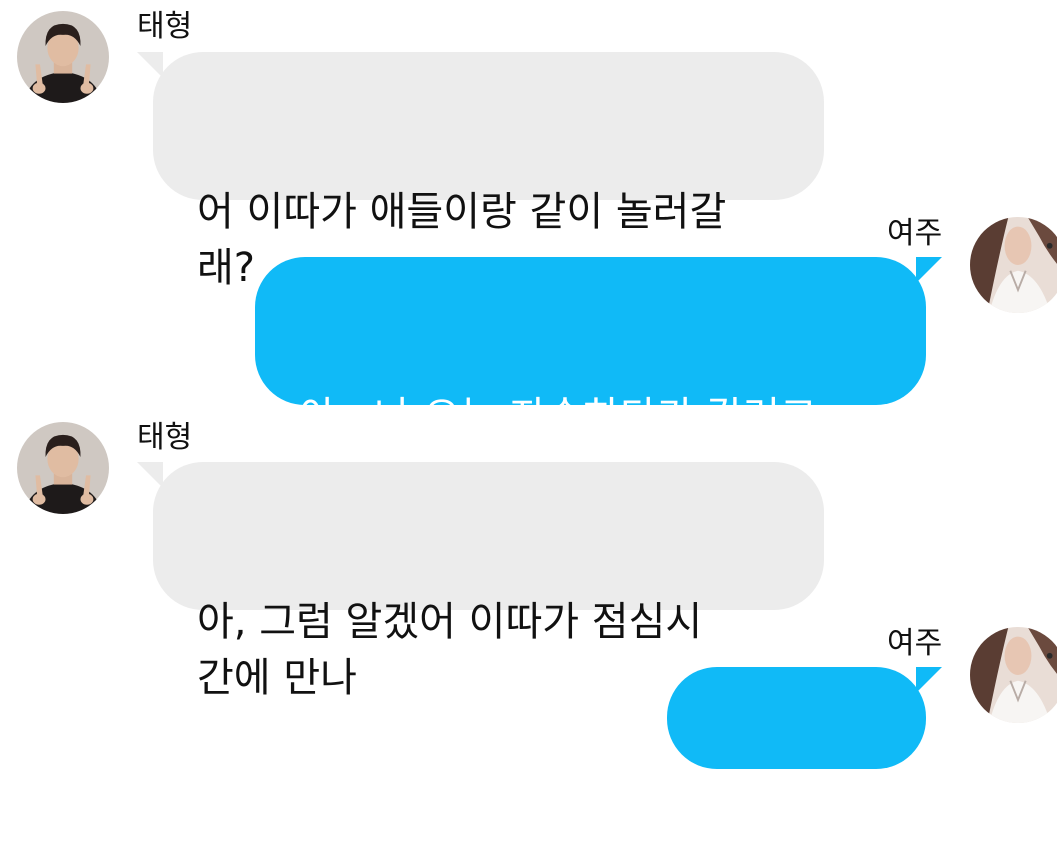 The height and width of the screenshot is (855, 1057). I want to click on message-bubble-sent: 응 알았어, so click(804, 758).